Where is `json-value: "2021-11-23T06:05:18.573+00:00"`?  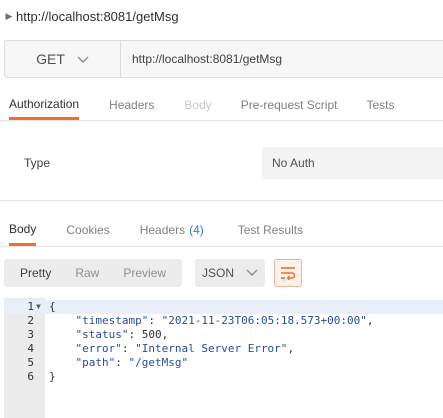
json-value: "2021-11-23T06:05:18.573+00:00" is located at coordinates (264, 320).